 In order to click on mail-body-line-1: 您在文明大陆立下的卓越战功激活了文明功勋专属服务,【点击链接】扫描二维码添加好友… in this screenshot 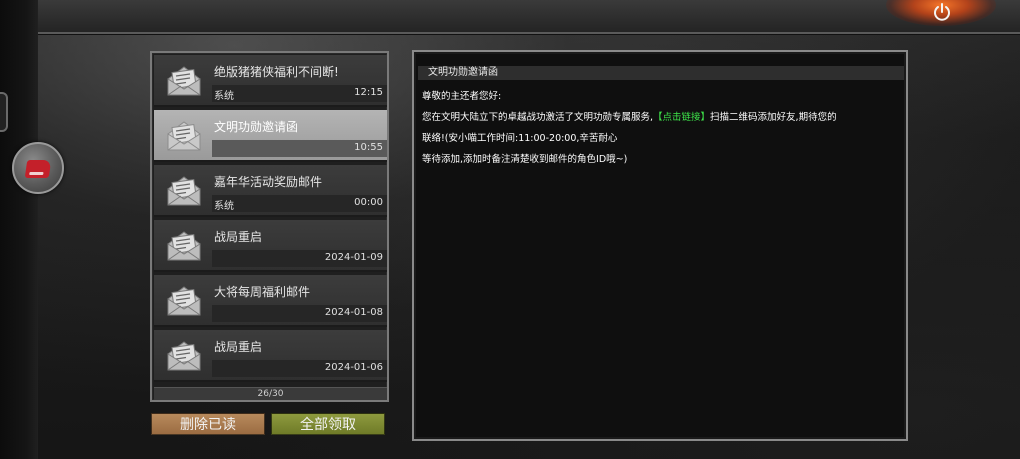, I will do `click(662, 117)`.